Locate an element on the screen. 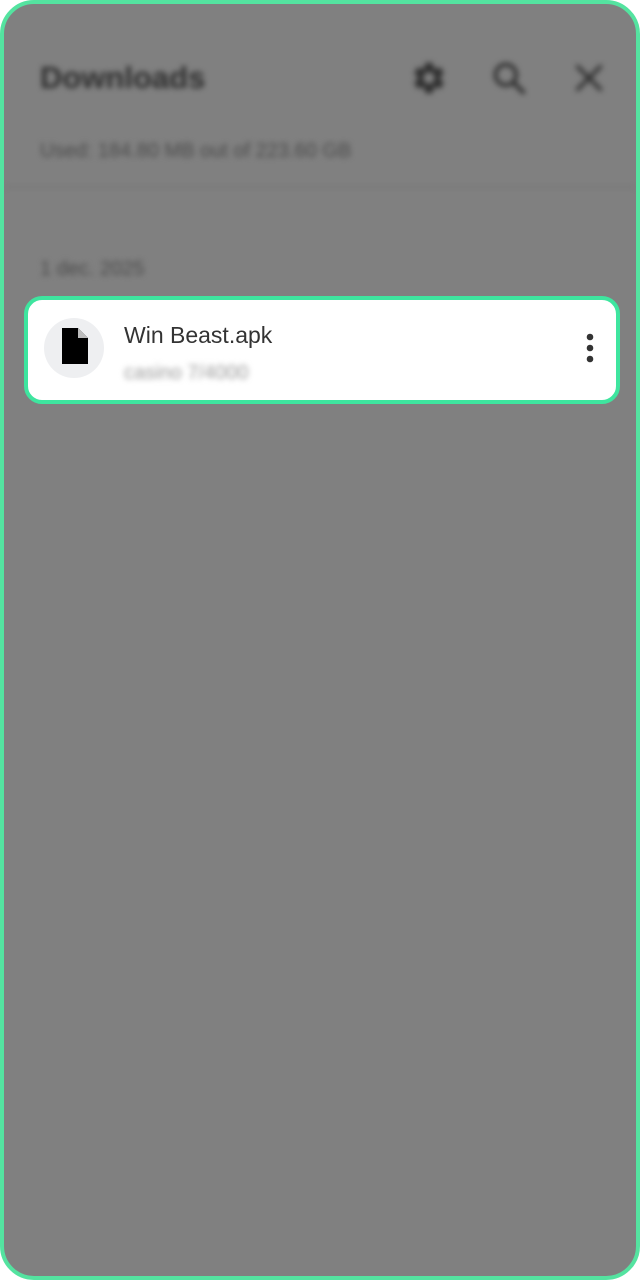 This screenshot has height=1280, width=640. more-options-button is located at coordinates (590, 350).